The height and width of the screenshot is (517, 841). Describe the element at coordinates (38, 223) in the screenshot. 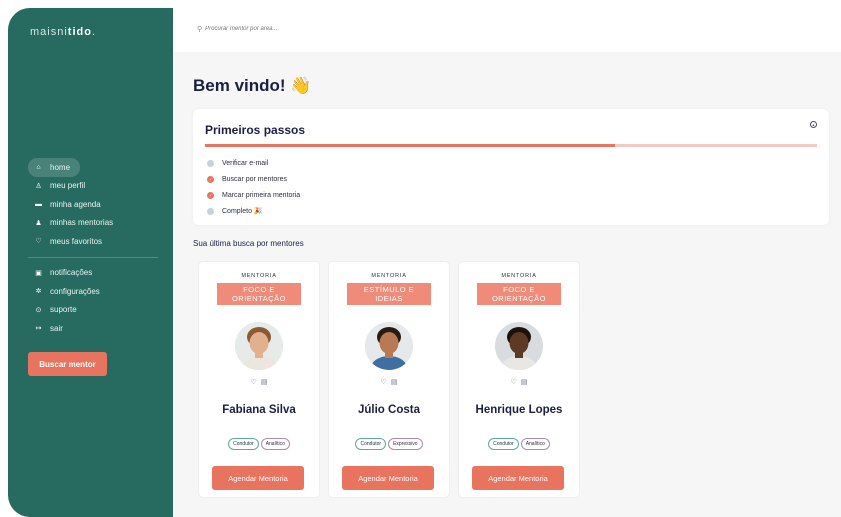

I see `users-icon: ♟` at that location.